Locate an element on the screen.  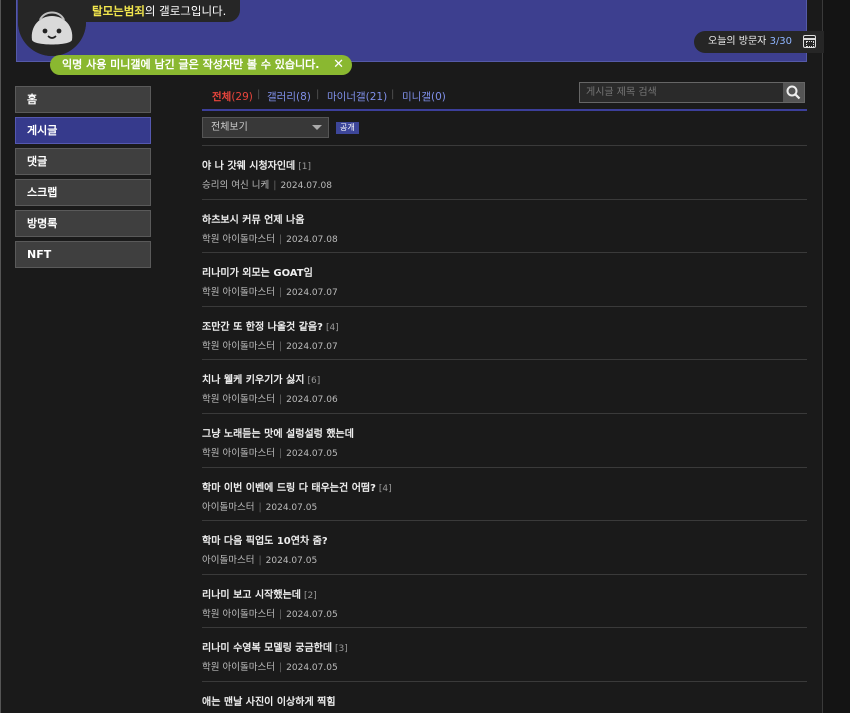
post-title-link: 리나미가 외모는 GOAT임 is located at coordinates (257, 271).